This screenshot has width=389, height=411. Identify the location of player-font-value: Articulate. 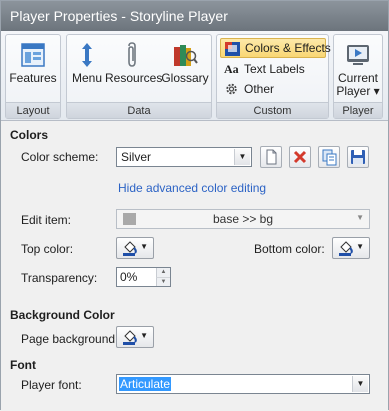
(145, 384).